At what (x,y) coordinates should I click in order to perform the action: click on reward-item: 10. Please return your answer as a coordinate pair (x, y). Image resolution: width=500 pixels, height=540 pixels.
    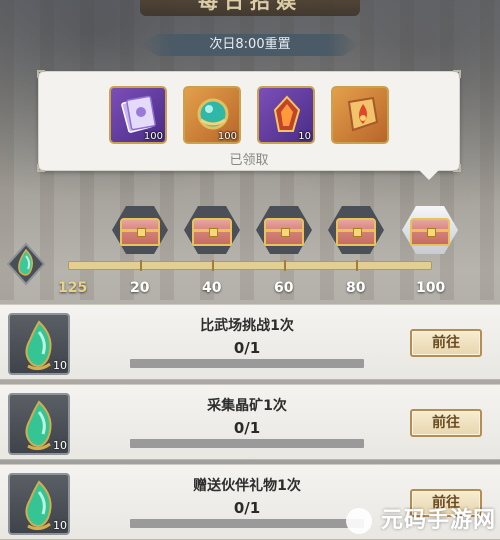
    Looking at the image, I should click on (286, 115).